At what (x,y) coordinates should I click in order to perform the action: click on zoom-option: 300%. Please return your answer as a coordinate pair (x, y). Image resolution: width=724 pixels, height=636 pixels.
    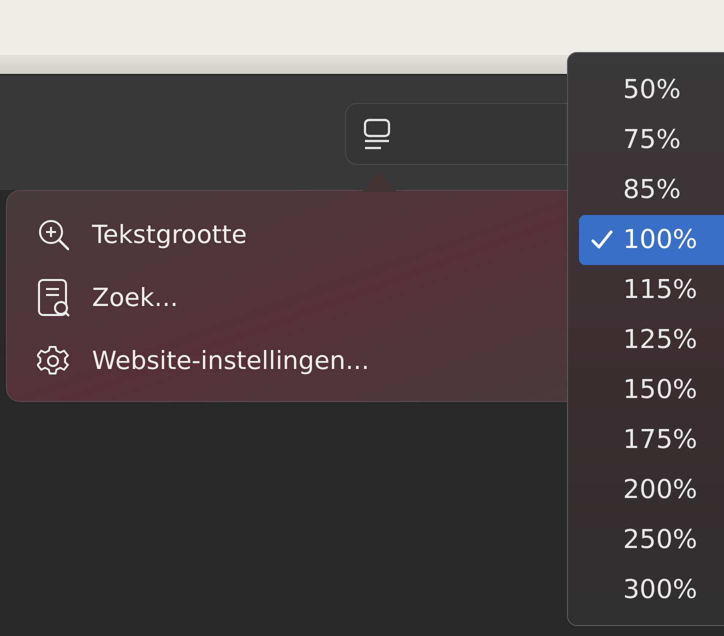
    Looking at the image, I should click on (651, 590).